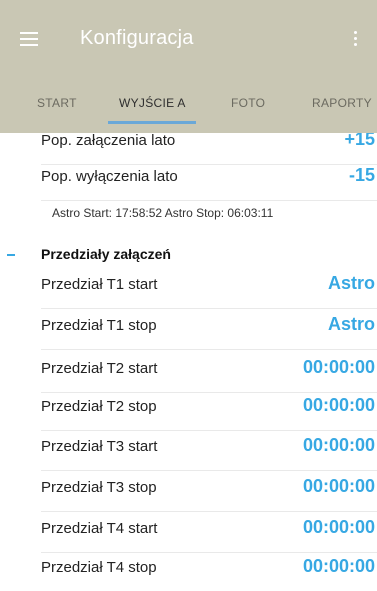 The height and width of the screenshot is (591, 377). Describe the element at coordinates (99, 487) in the screenshot. I see `setting-label: Przedział T3 stop` at that location.